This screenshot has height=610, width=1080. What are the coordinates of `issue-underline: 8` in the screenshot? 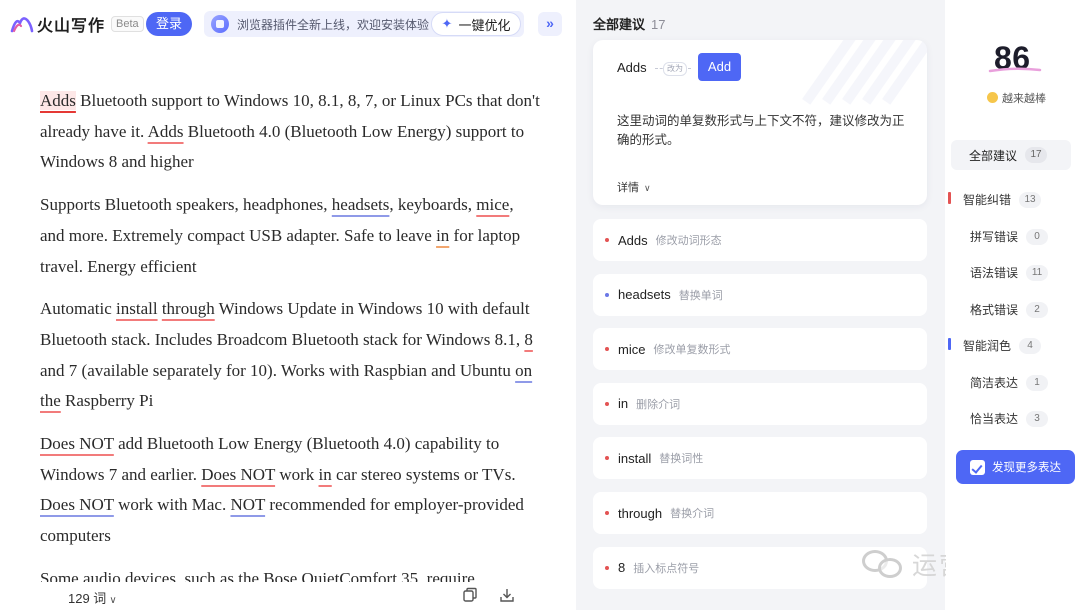 It's located at (528, 339).